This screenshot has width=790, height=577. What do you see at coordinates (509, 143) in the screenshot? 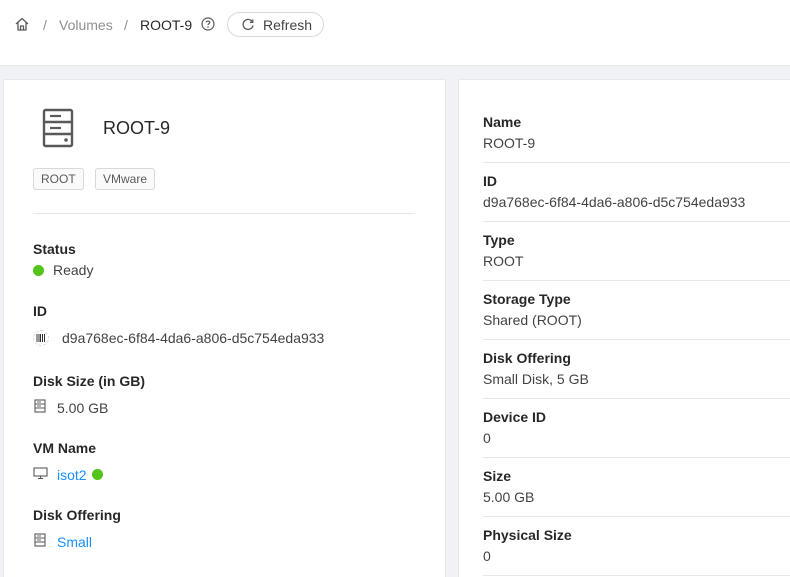
I see `detail-value-name: ROOT-9` at bounding box center [509, 143].